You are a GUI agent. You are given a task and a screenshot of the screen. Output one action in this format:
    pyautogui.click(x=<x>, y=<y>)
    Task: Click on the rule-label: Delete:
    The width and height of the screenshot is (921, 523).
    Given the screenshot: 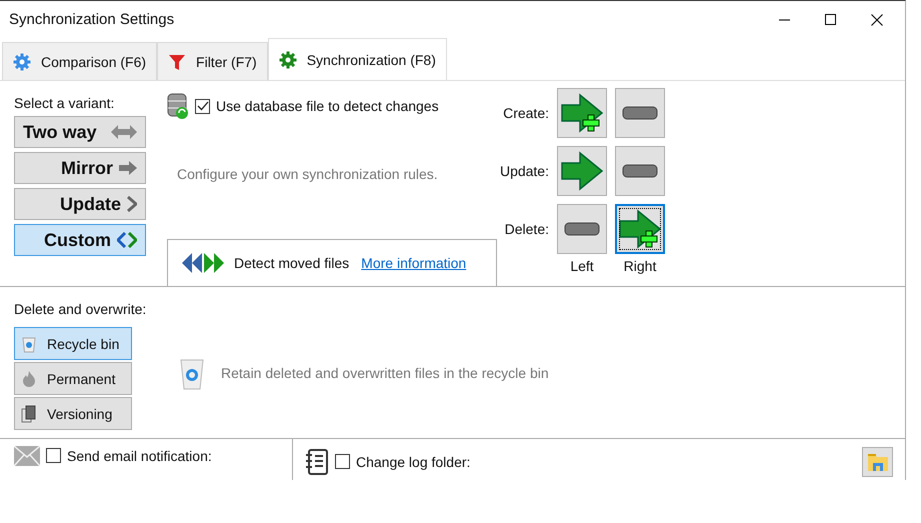 What is the action you would take?
    pyautogui.click(x=526, y=229)
    